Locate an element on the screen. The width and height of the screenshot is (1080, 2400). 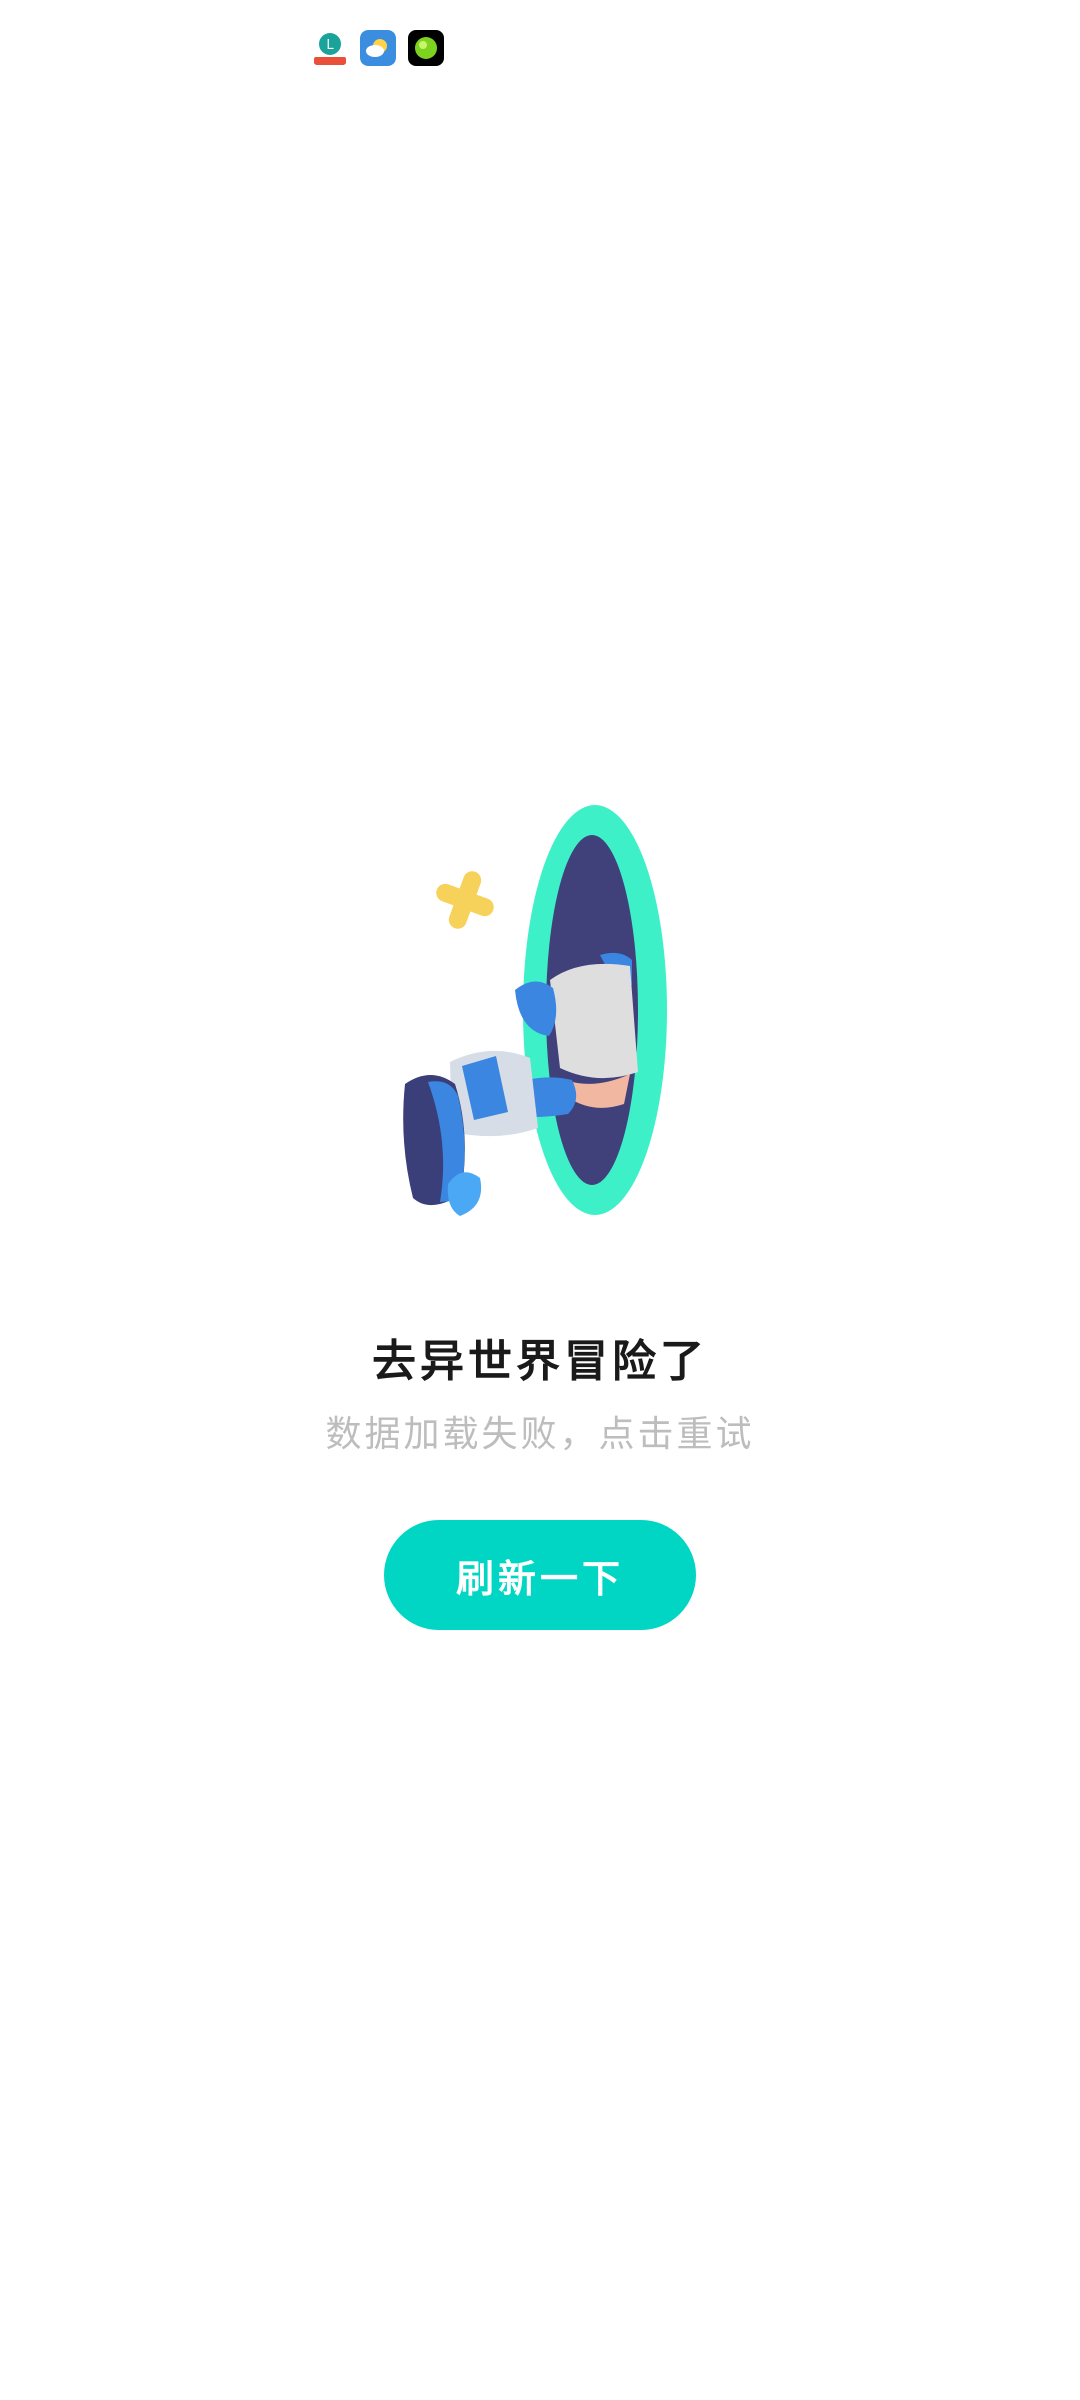
error-title: 去异世界冒险了 is located at coordinates (540, 1361).